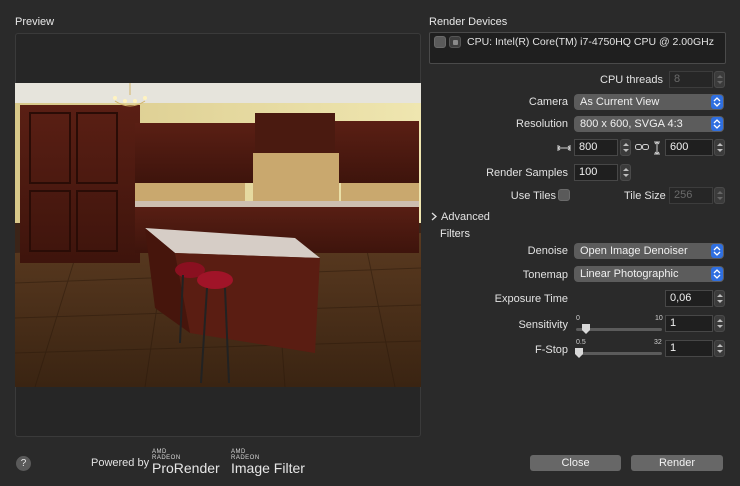  I want to click on fstop-max-label: 32, so click(658, 342).